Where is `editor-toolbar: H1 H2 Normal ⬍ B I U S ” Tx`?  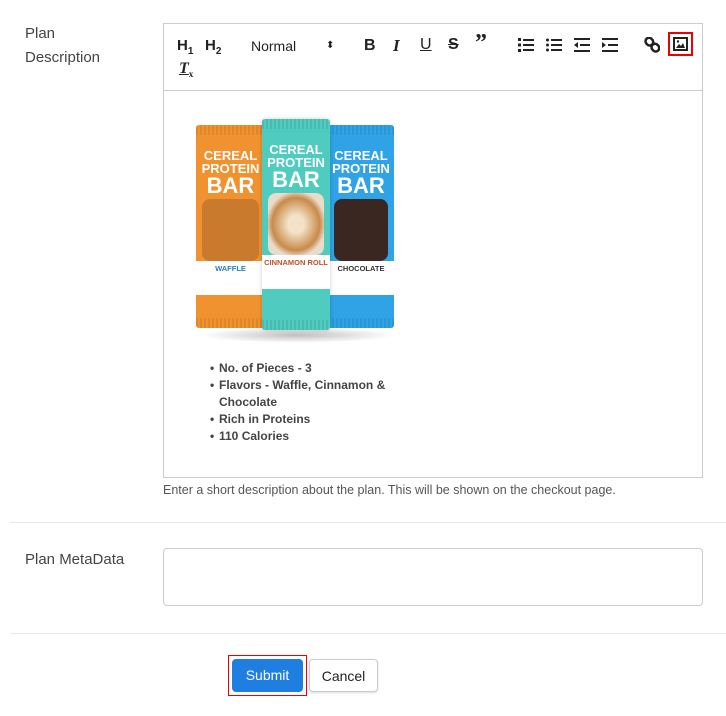
editor-toolbar: H1 H2 Normal ⬍ B I U S ” Tx is located at coordinates (433, 57).